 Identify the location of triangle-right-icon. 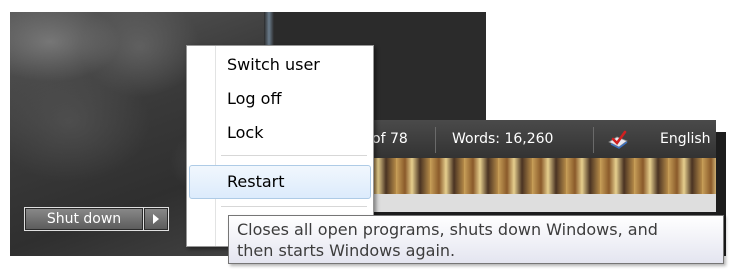
(156, 219).